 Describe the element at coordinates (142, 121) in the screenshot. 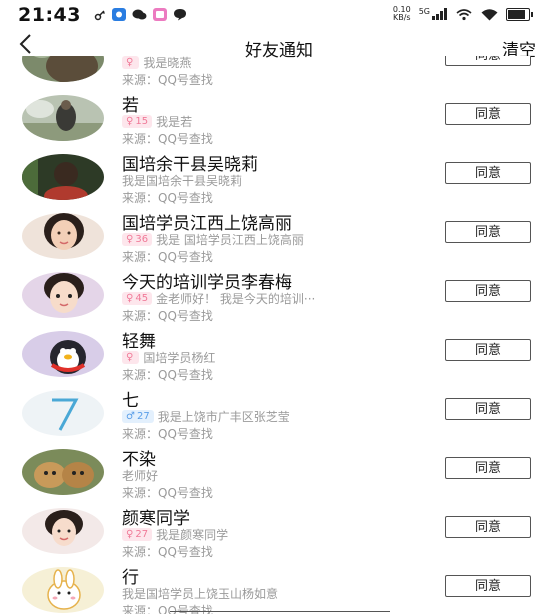

I see `age-value: 15` at that location.